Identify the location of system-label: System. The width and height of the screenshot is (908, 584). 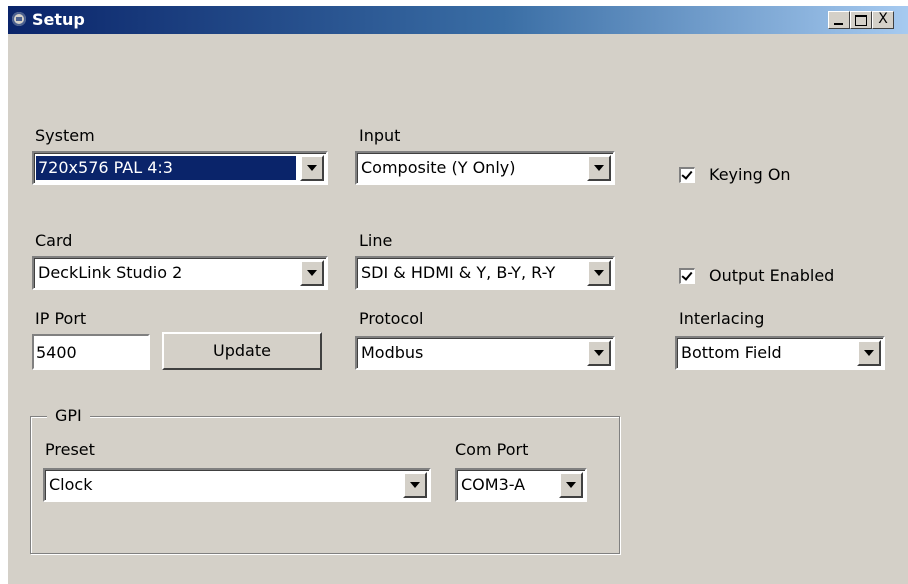
(65, 135).